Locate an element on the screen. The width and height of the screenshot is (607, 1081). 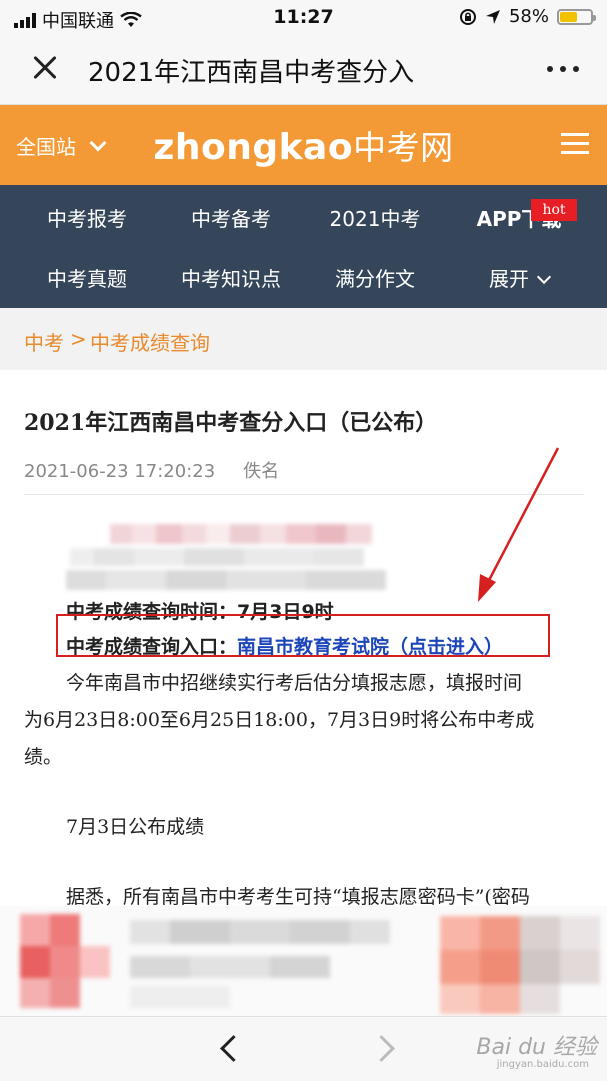
blurred-content is located at coordinates (226, 557).